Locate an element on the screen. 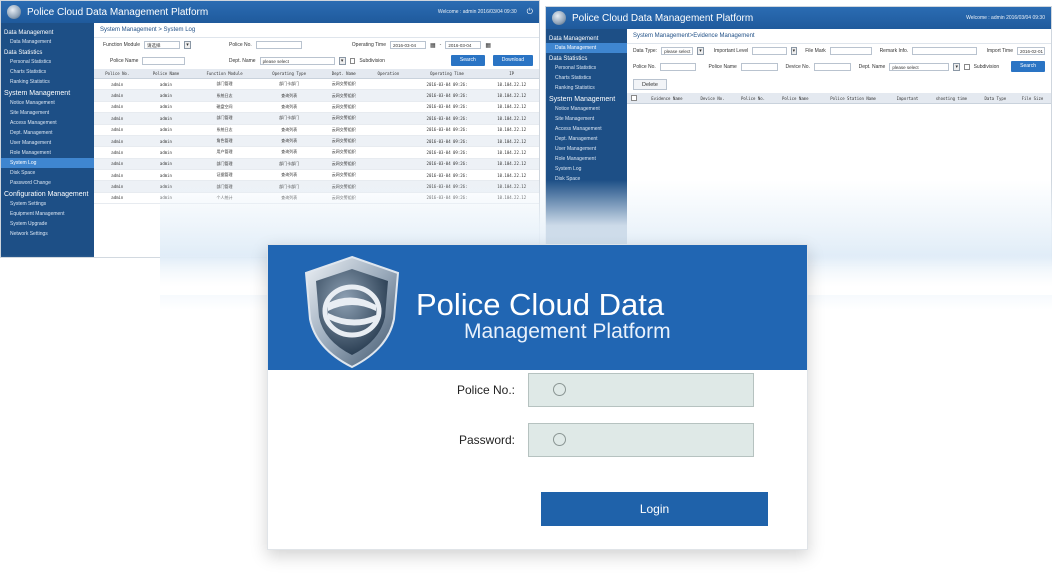  column-header: Important is located at coordinates (907, 98).